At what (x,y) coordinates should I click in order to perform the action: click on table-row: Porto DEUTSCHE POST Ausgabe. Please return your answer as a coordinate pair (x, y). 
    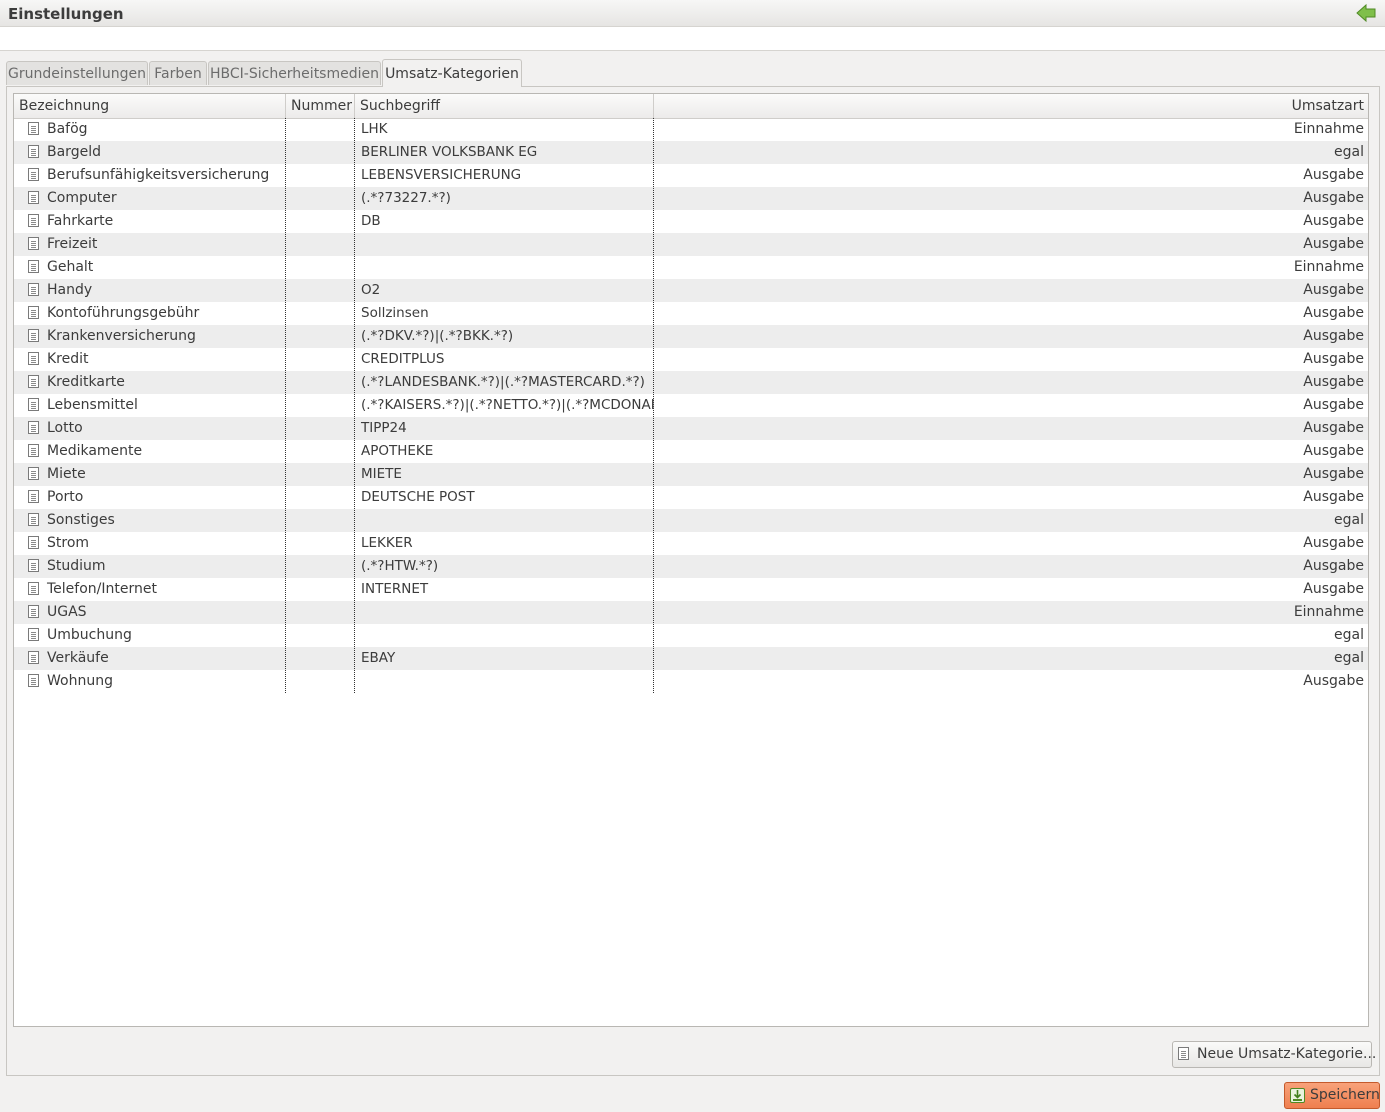
    Looking at the image, I should click on (691, 497).